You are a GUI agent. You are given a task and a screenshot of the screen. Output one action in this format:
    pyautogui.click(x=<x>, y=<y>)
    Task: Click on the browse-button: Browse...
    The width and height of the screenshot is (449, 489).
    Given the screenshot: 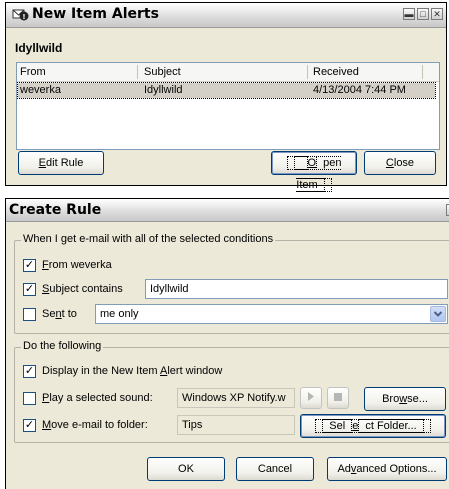 What is the action you would take?
    pyautogui.click(x=405, y=399)
    